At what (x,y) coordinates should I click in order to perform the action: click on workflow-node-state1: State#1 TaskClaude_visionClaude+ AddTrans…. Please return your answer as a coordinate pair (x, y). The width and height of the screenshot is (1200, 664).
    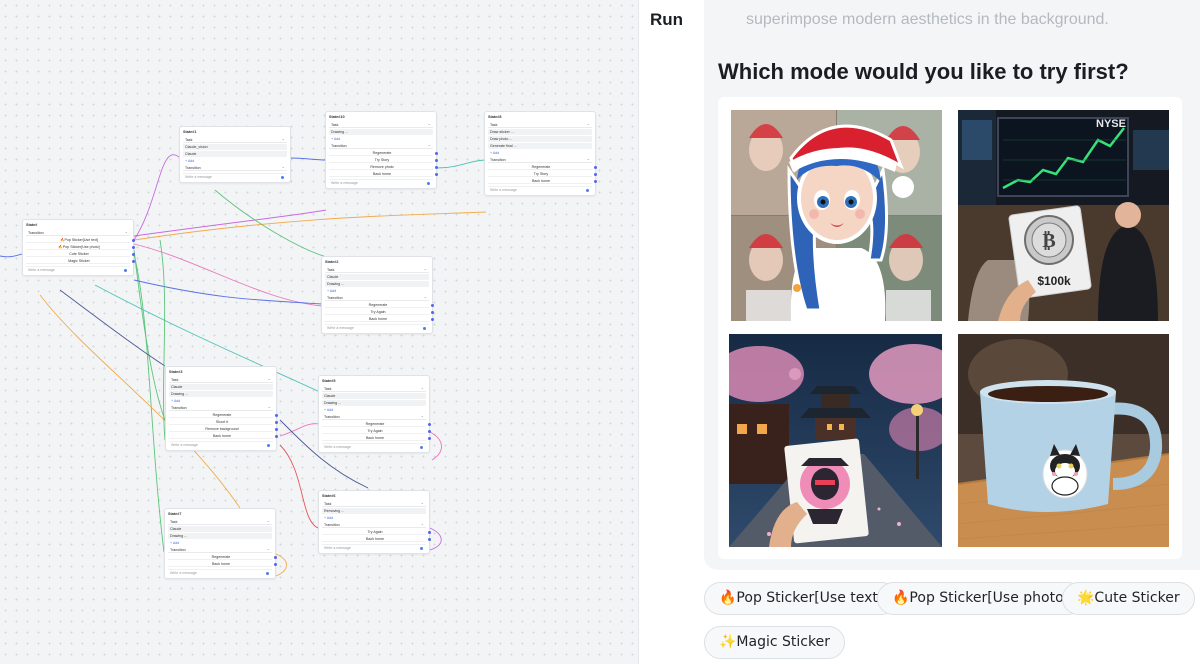
    Looking at the image, I should click on (235, 154).